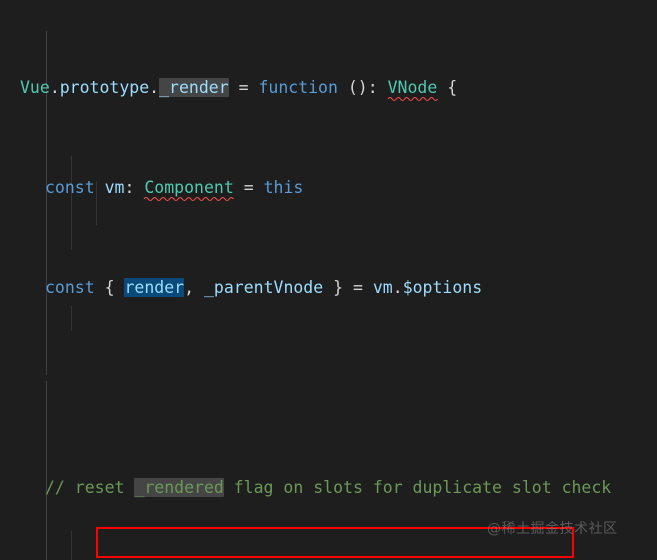 The width and height of the screenshot is (657, 560). Describe the element at coordinates (298, 87) in the screenshot. I see `token-keyword: function` at that location.